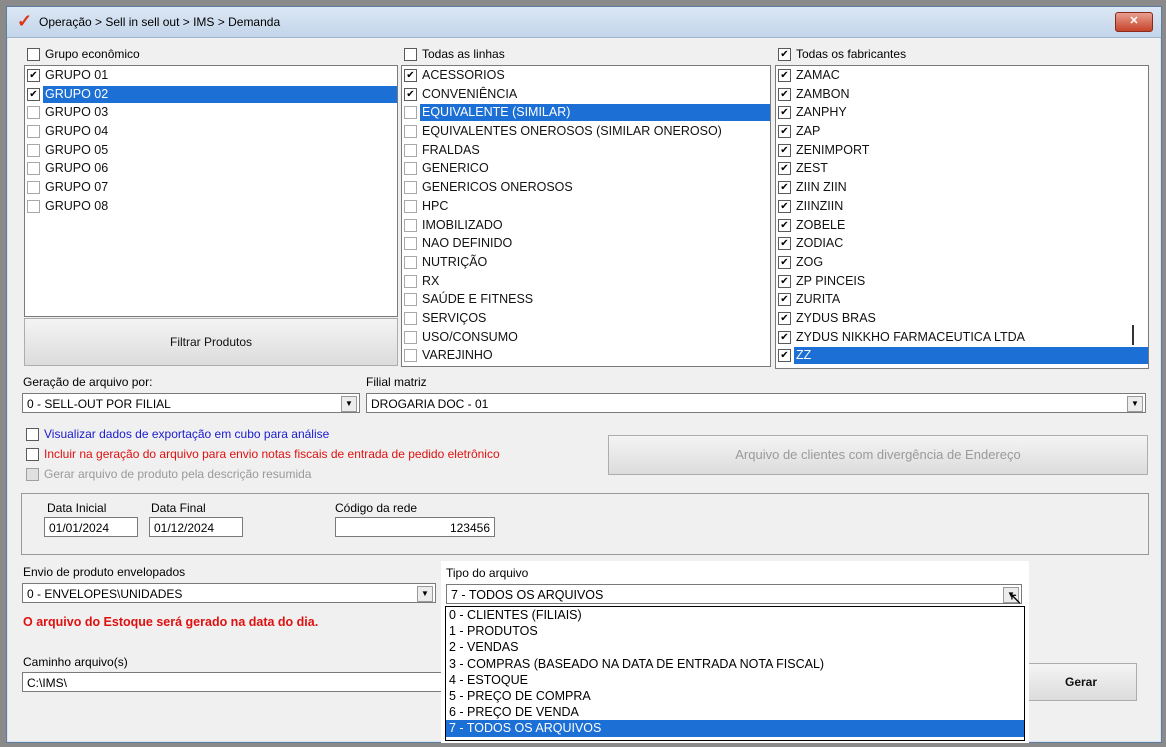  What do you see at coordinates (962, 299) in the screenshot?
I see `fabricante-list-item: ✔ ZURITA` at bounding box center [962, 299].